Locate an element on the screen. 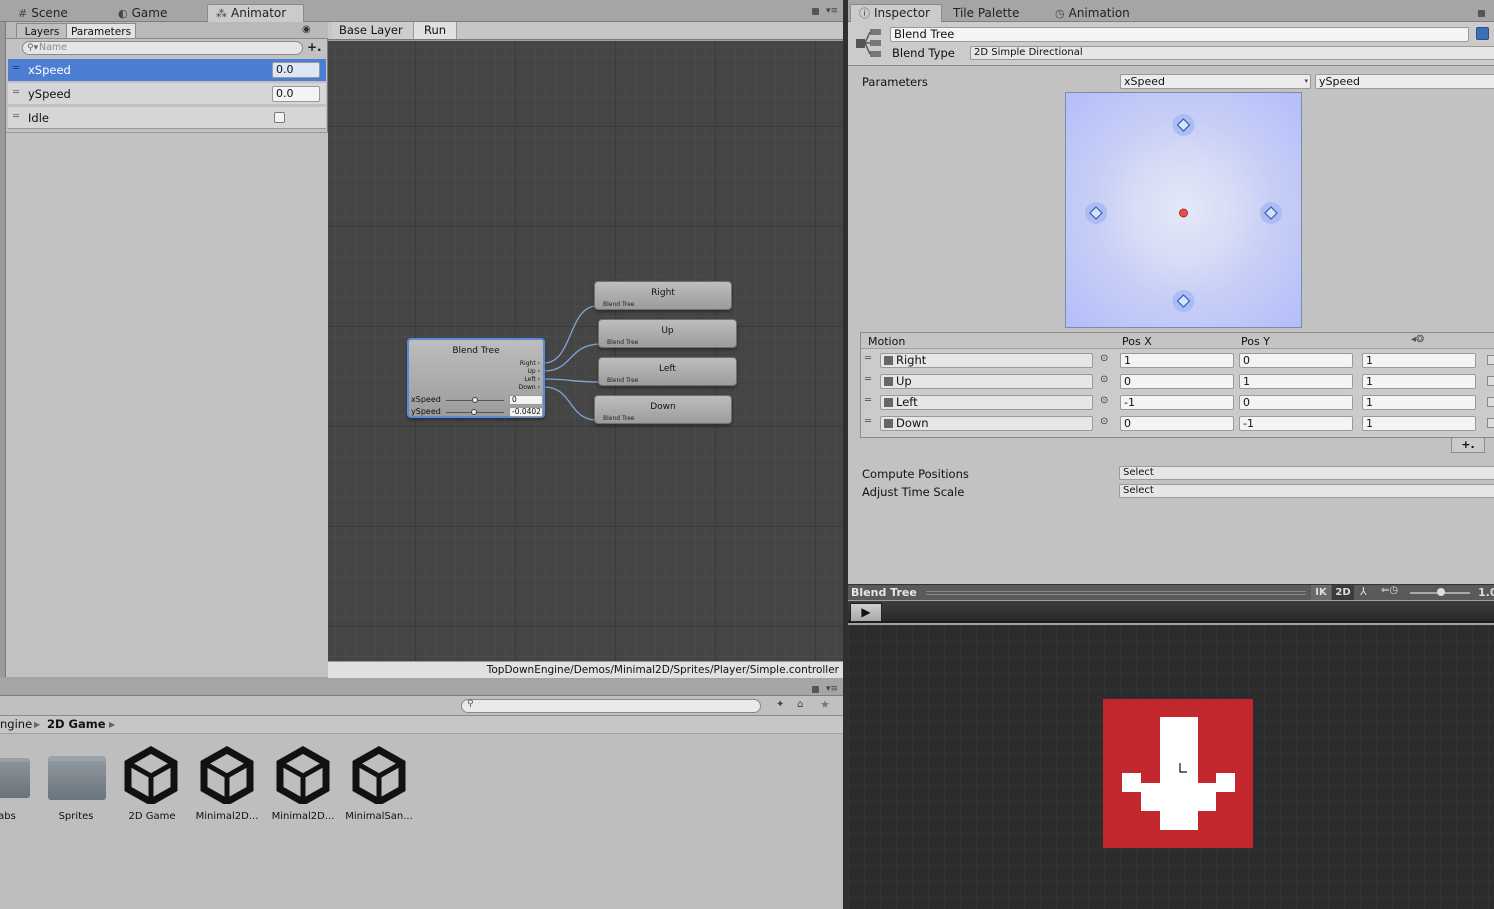 The image size is (1494, 909). speed-icon: ⇐◷ is located at coordinates (1389, 590).